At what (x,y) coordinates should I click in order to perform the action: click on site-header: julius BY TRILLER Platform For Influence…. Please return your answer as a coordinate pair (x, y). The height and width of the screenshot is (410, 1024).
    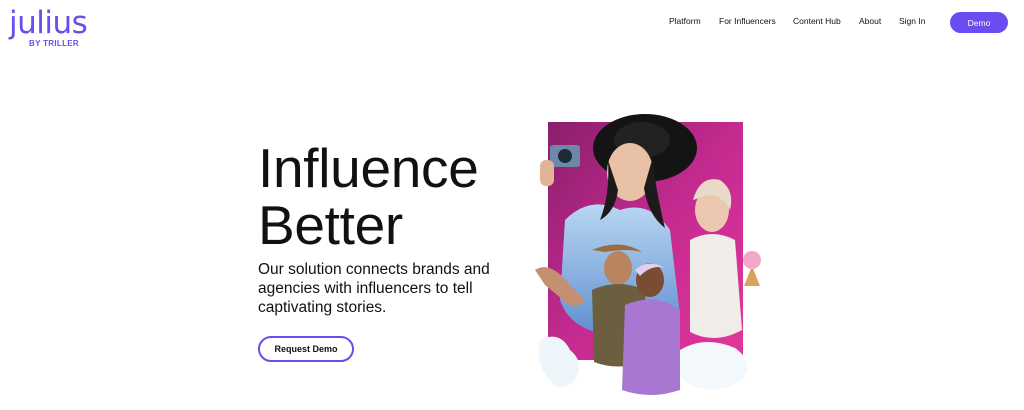
    Looking at the image, I should click on (512, 25).